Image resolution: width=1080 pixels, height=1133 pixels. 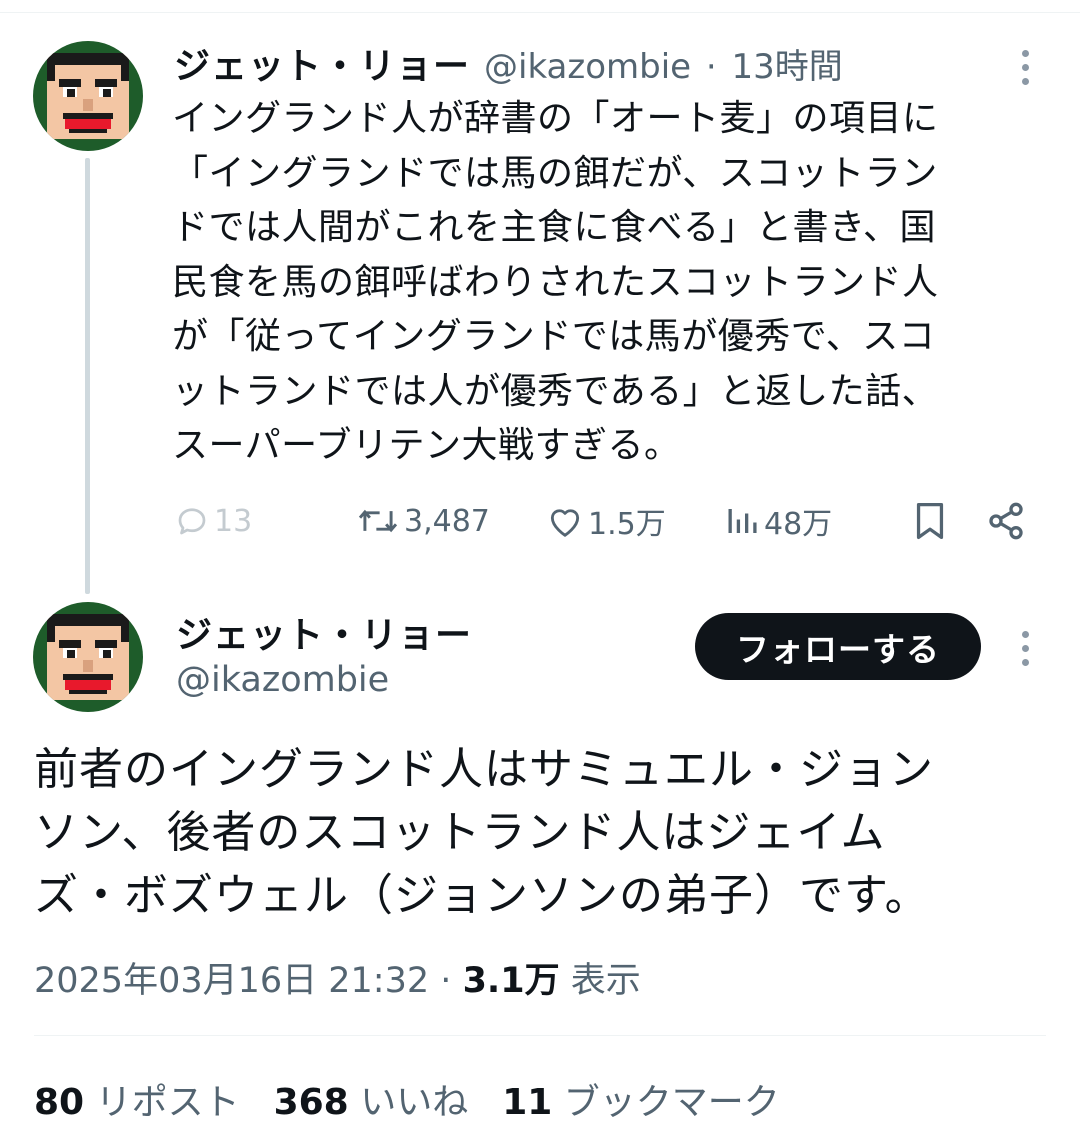 I want to click on tweet-text-line: 前者のイングランド人はサミュエル・ジョン, so click(x=484, y=769).